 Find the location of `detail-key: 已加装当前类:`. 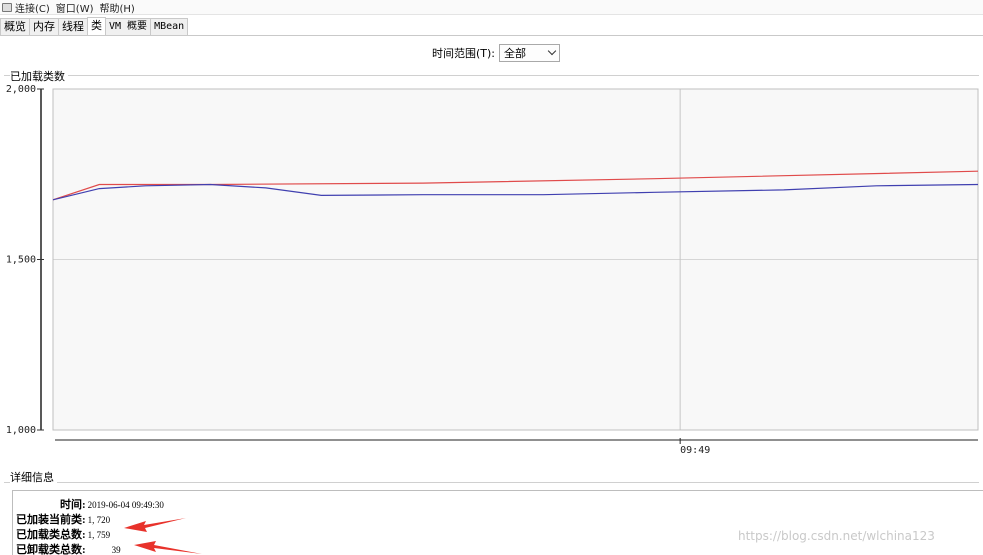

detail-key: 已加装当前类: is located at coordinates (51, 520).